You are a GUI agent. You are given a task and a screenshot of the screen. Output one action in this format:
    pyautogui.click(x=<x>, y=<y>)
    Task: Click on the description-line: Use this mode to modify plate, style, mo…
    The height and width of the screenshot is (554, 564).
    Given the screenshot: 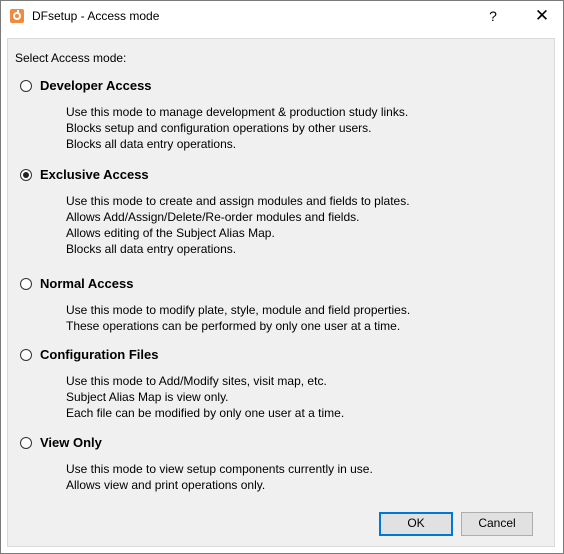 What is the action you would take?
    pyautogui.click(x=238, y=310)
    